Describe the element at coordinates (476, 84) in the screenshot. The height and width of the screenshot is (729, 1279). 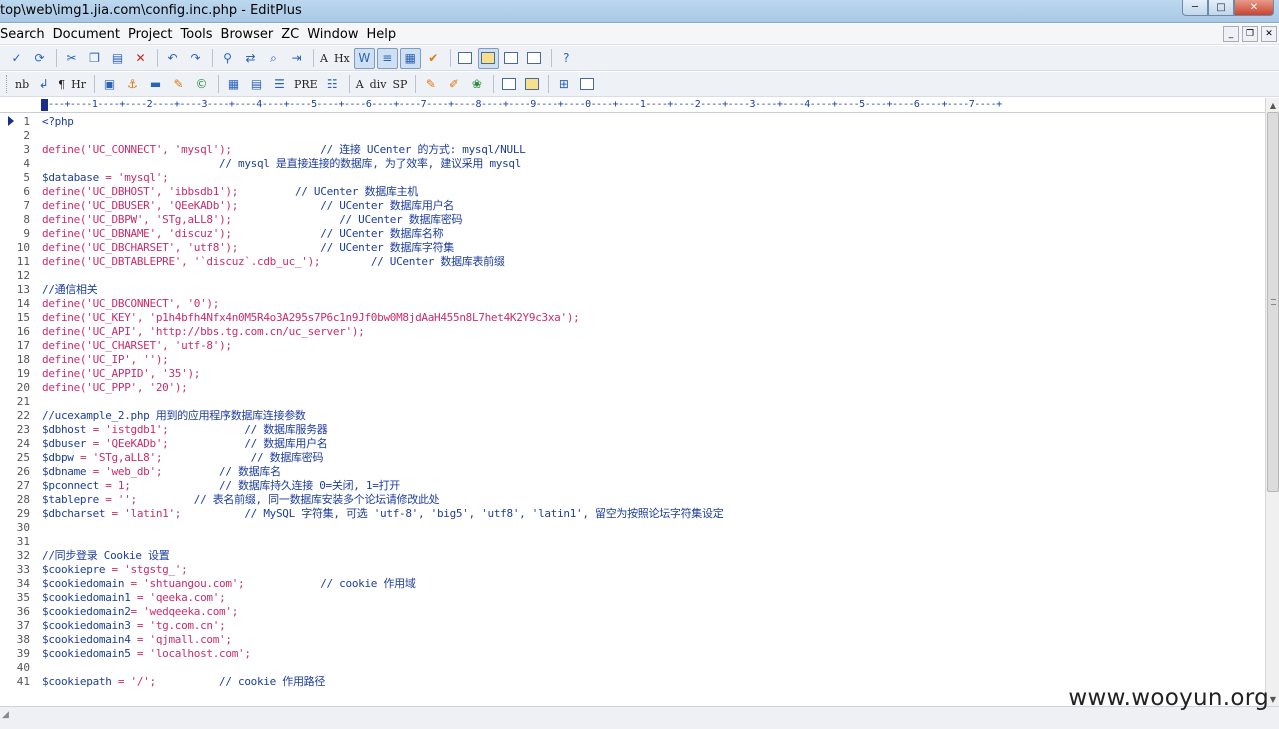
I see `palette-icon: ❀` at that location.